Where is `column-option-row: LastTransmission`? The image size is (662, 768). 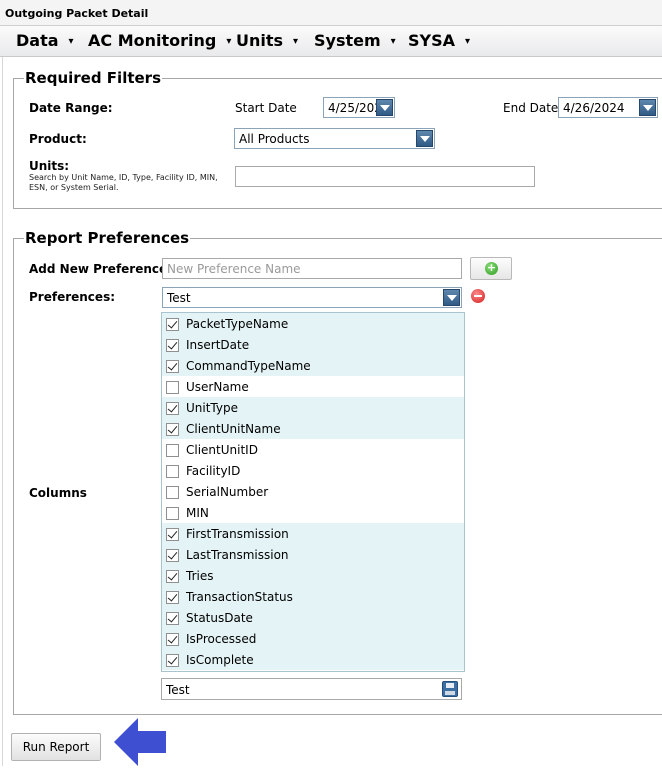 column-option-row: LastTransmission is located at coordinates (313, 554).